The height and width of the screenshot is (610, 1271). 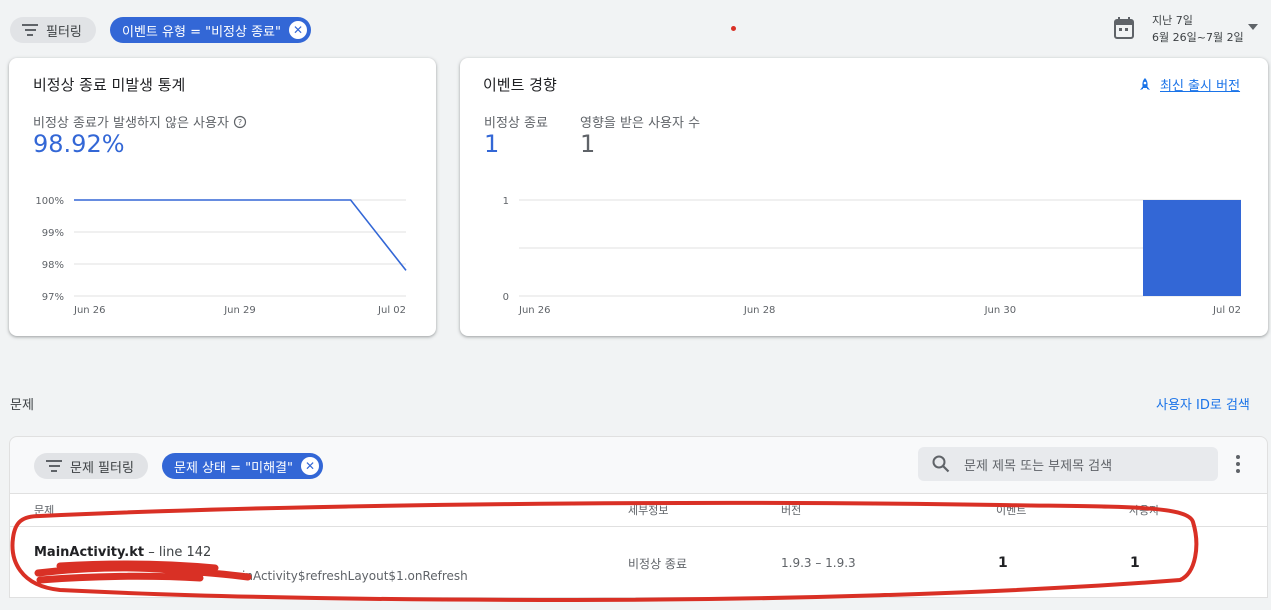 What do you see at coordinates (818, 563) in the screenshot?
I see `issue-versions: 1.9.3 – 1.9.3` at bounding box center [818, 563].